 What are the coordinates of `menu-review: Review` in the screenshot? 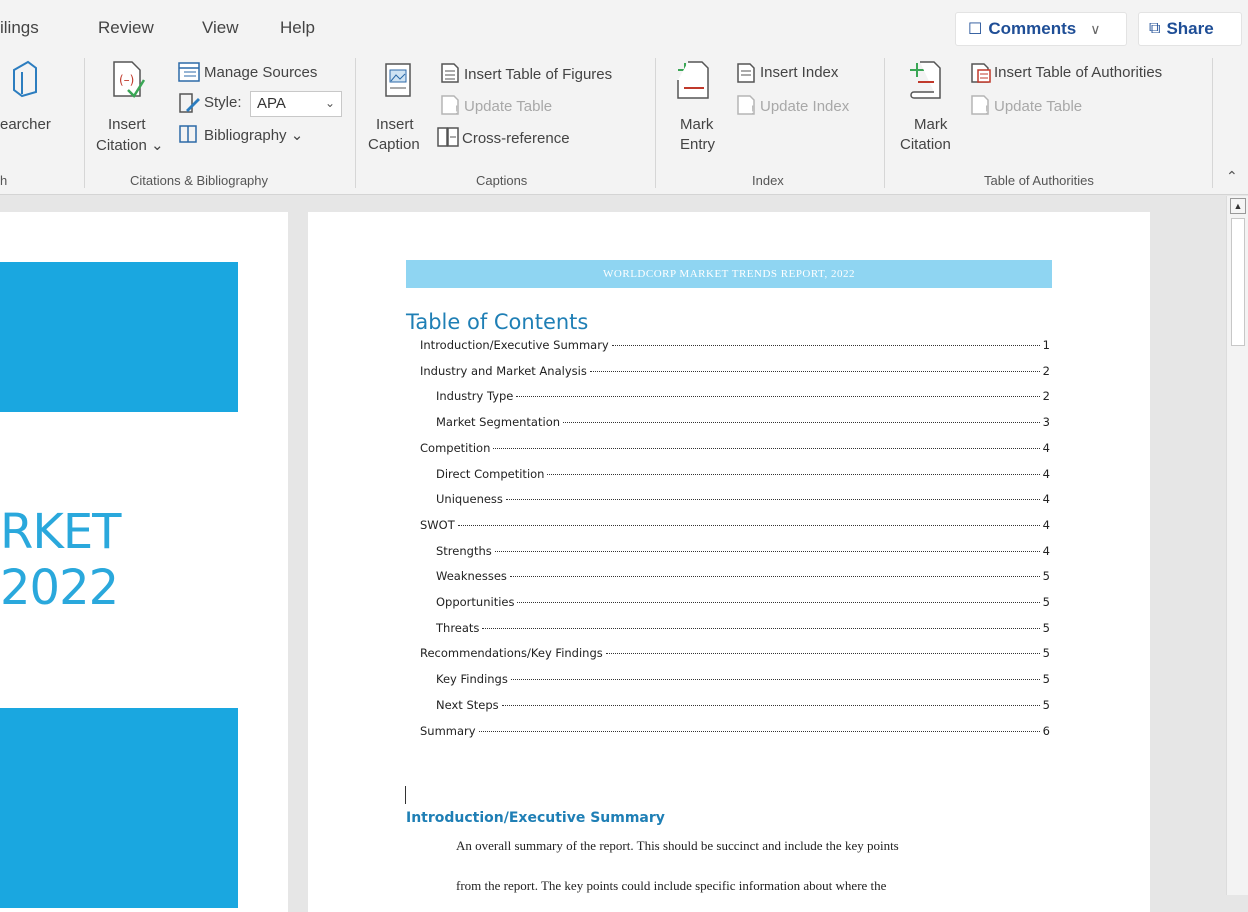 It's located at (126, 28).